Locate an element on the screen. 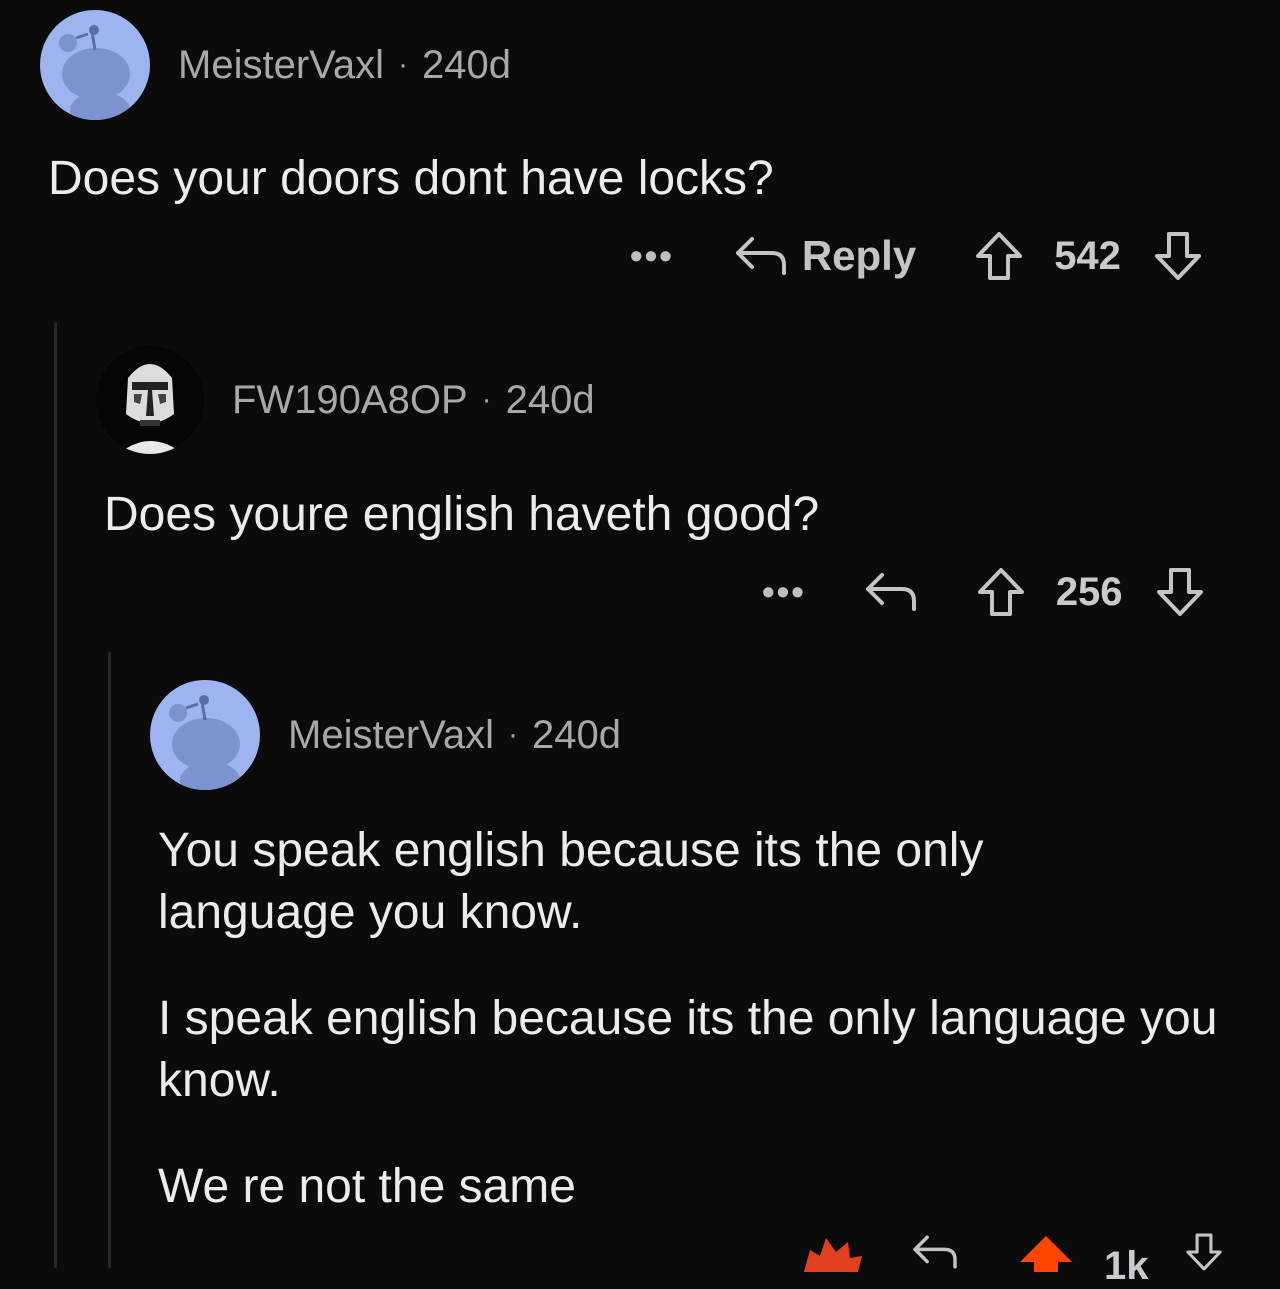 The height and width of the screenshot is (1289, 1280). comment-actions: 1k is located at coordinates (1014, 1260).